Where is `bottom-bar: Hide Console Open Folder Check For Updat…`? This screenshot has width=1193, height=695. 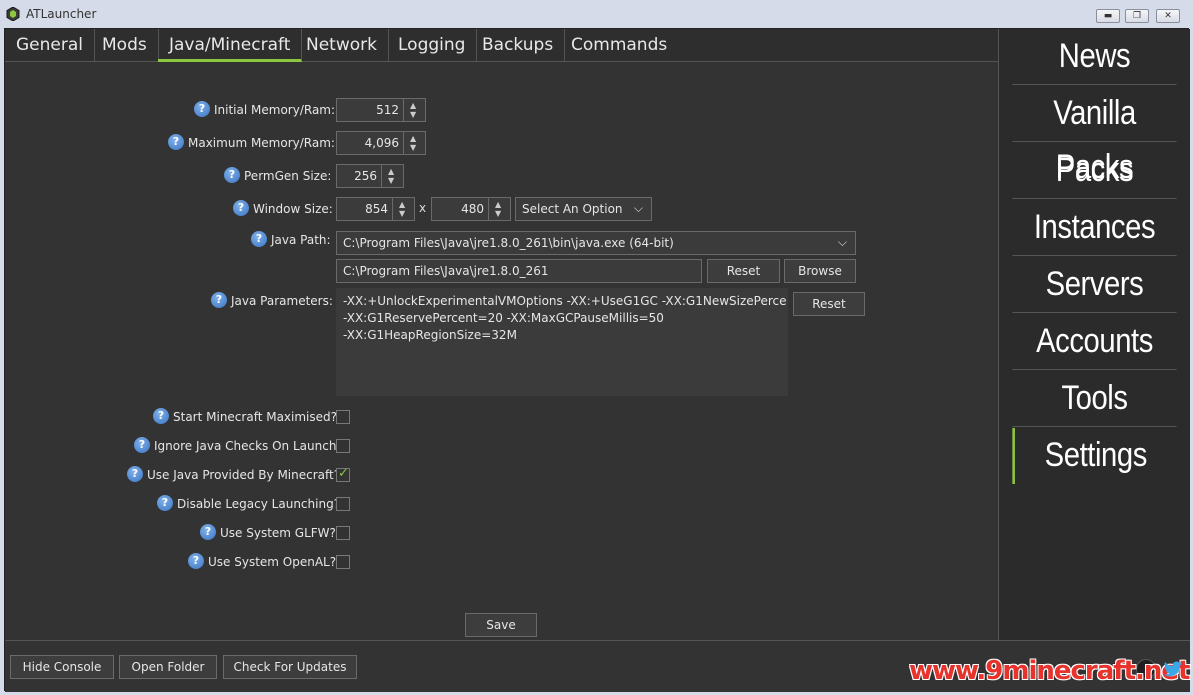 bottom-bar: Hide Console Open Folder Check For Updat… is located at coordinates (597, 666).